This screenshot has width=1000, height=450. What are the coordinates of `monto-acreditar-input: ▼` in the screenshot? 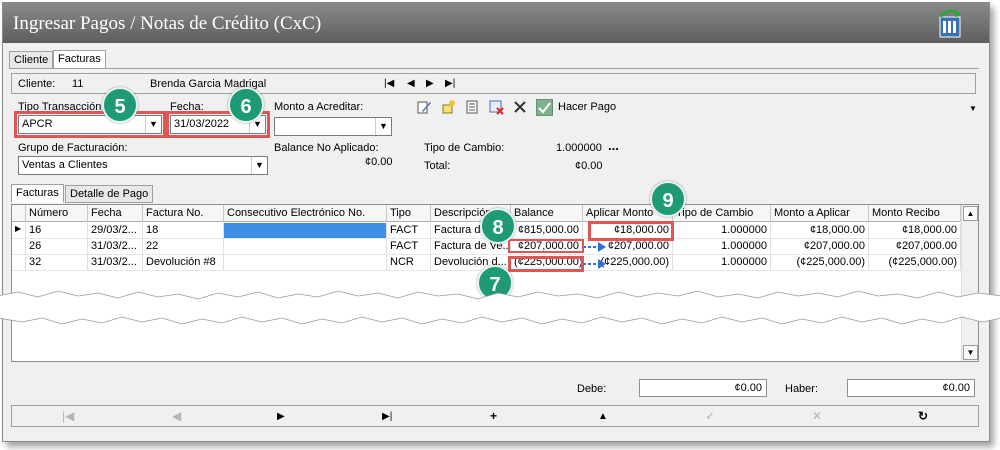 It's located at (333, 126).